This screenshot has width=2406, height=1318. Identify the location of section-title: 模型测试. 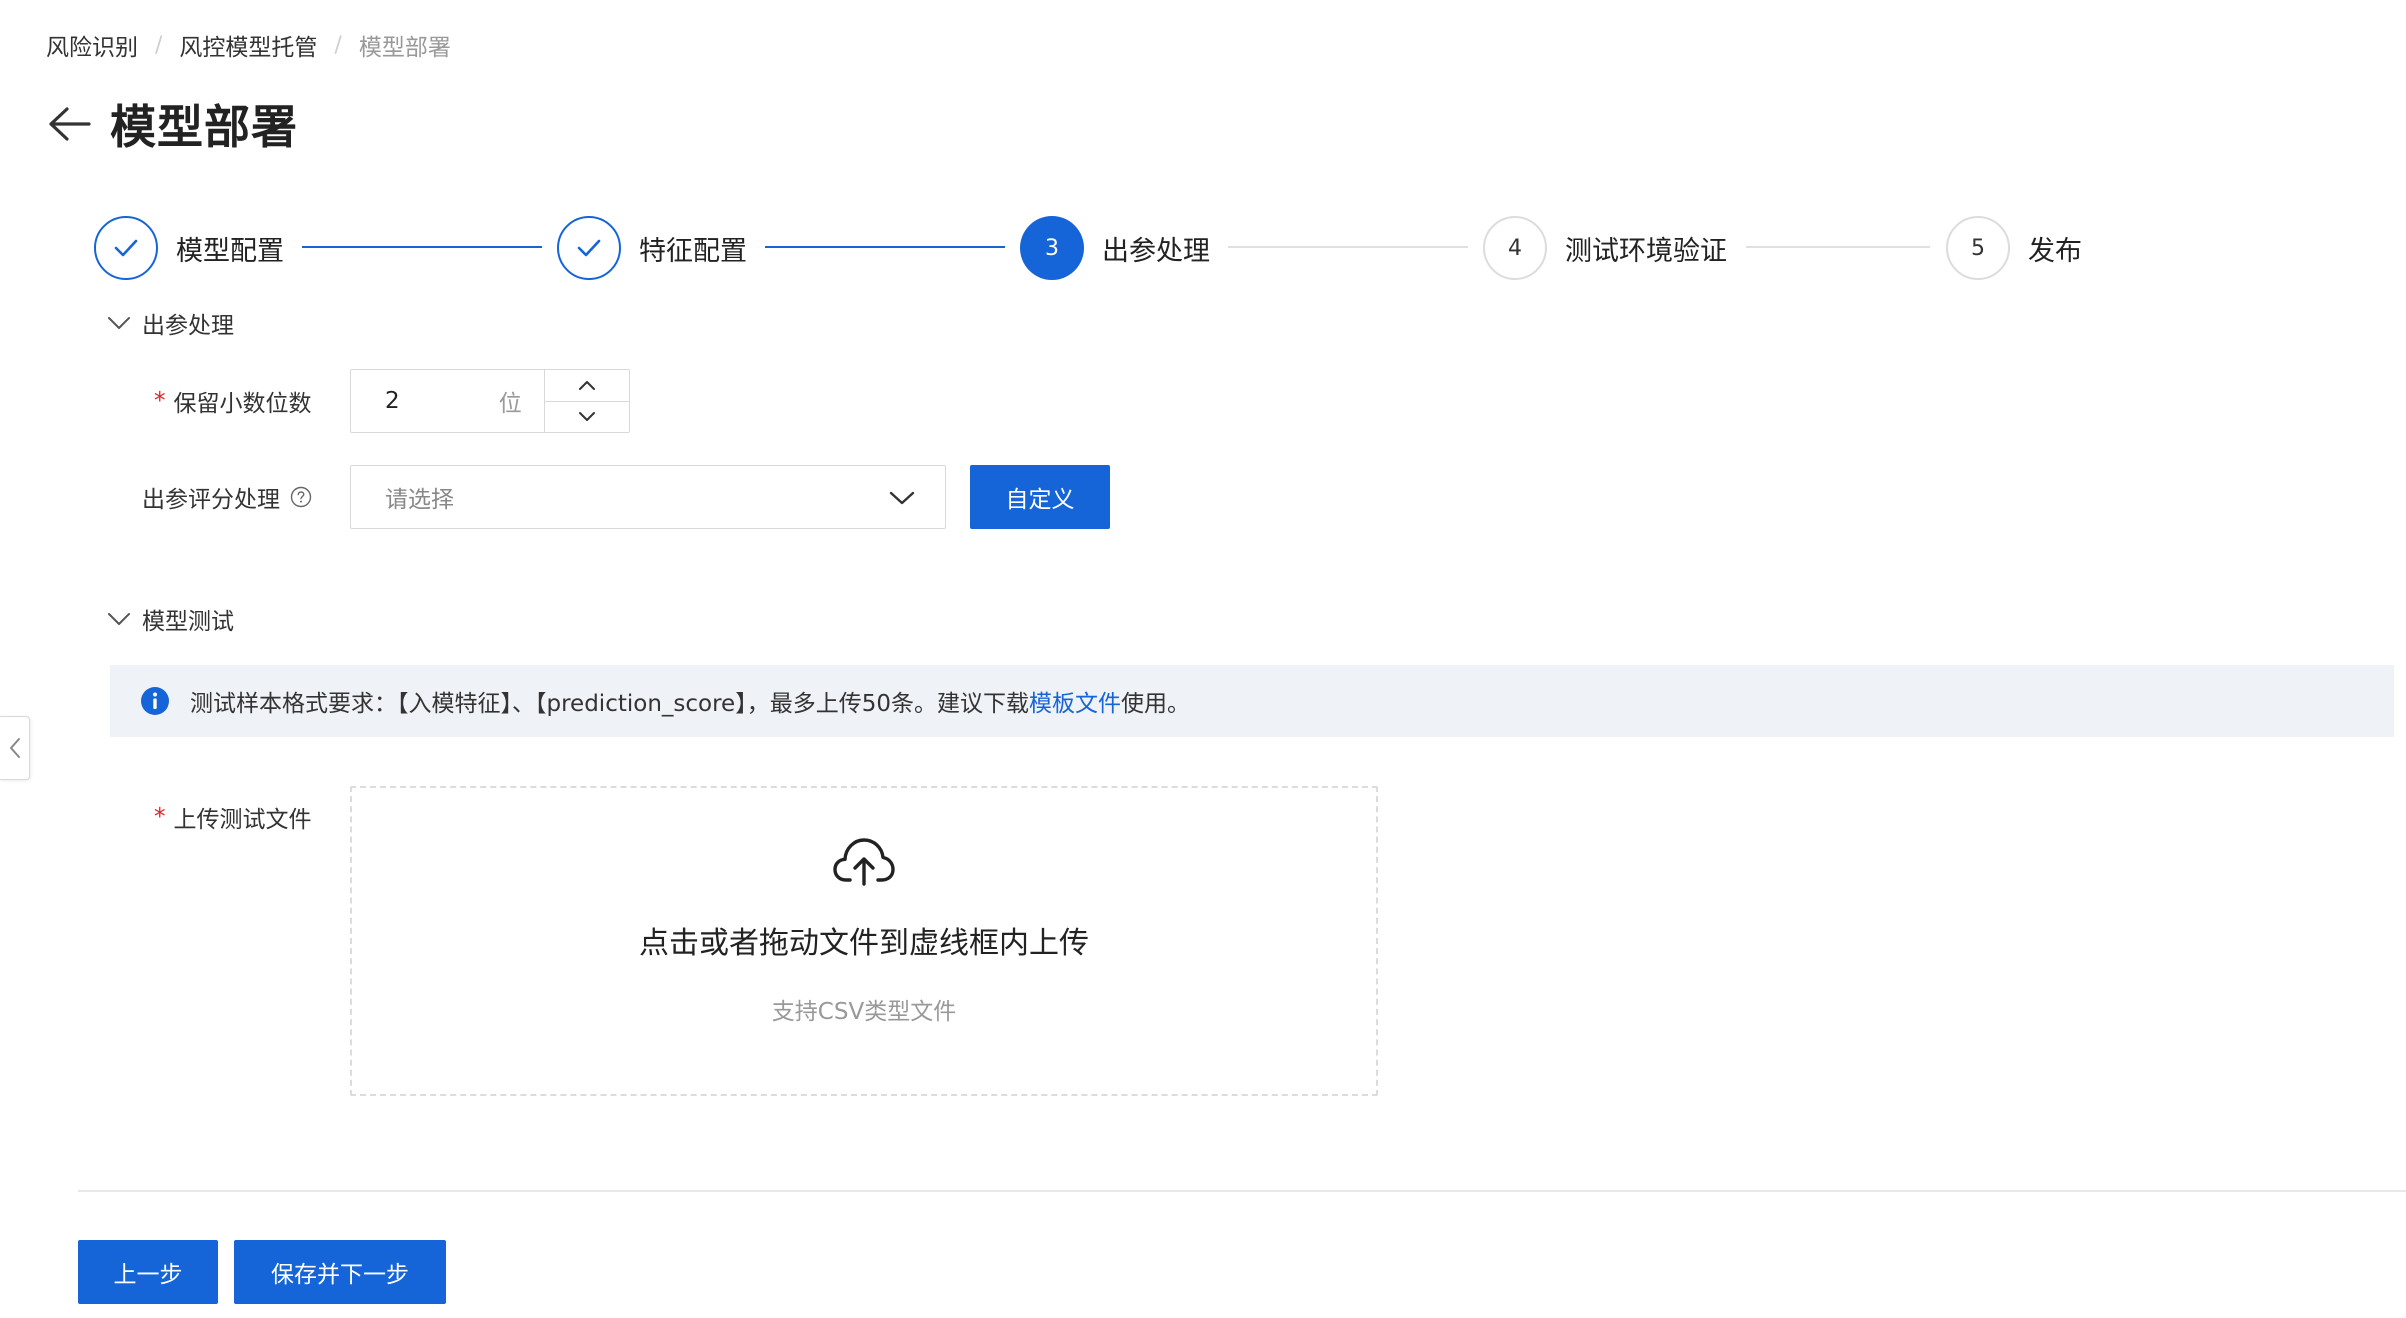
(188, 622).